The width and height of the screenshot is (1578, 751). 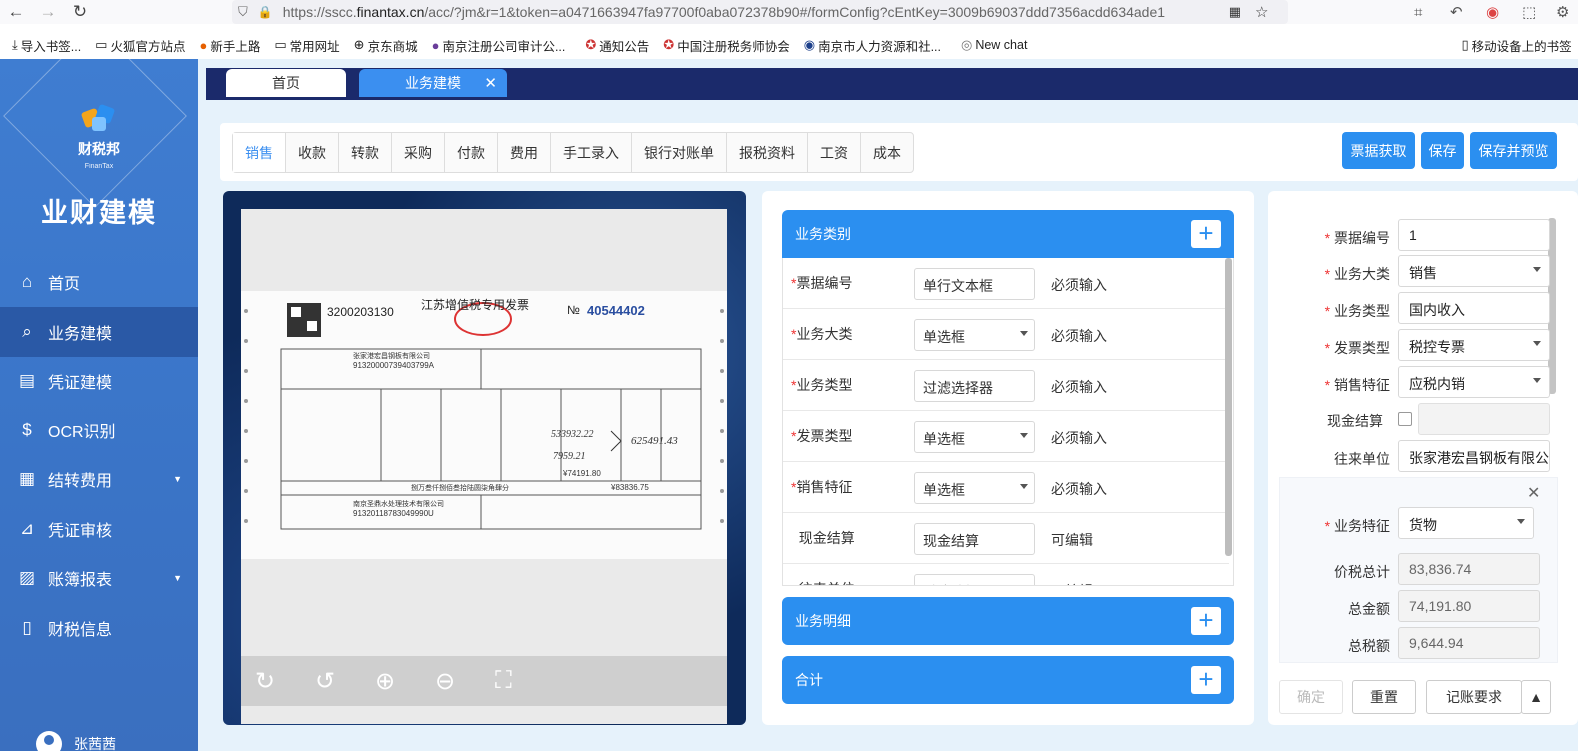 I want to click on cash-checkbox, so click(x=1405, y=419).